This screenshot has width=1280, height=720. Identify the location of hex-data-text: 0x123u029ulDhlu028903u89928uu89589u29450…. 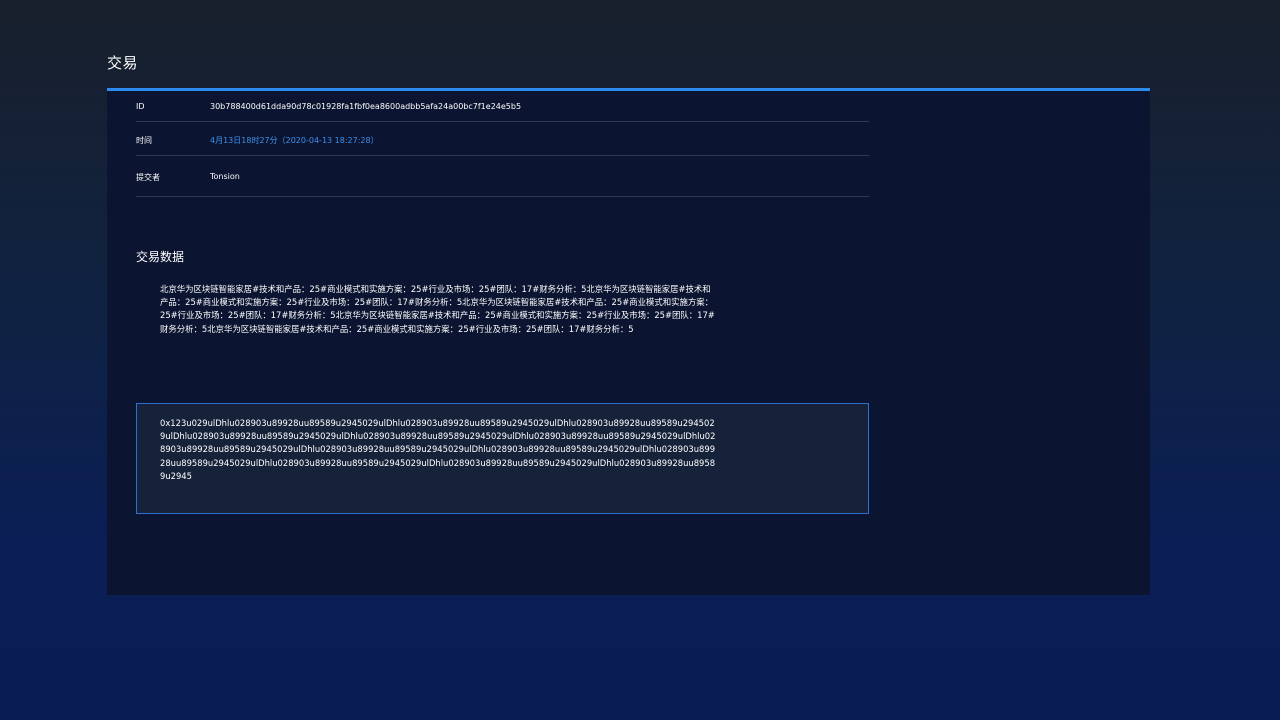
(438, 449).